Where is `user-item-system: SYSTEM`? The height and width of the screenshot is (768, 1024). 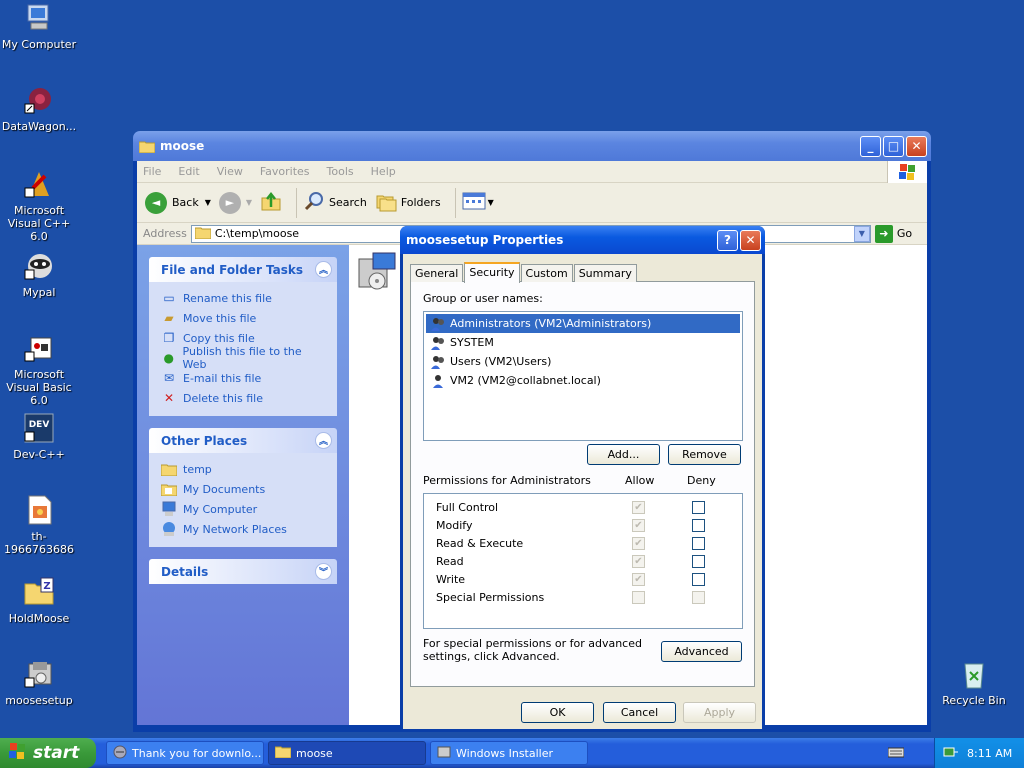 user-item-system: SYSTEM is located at coordinates (583, 342).